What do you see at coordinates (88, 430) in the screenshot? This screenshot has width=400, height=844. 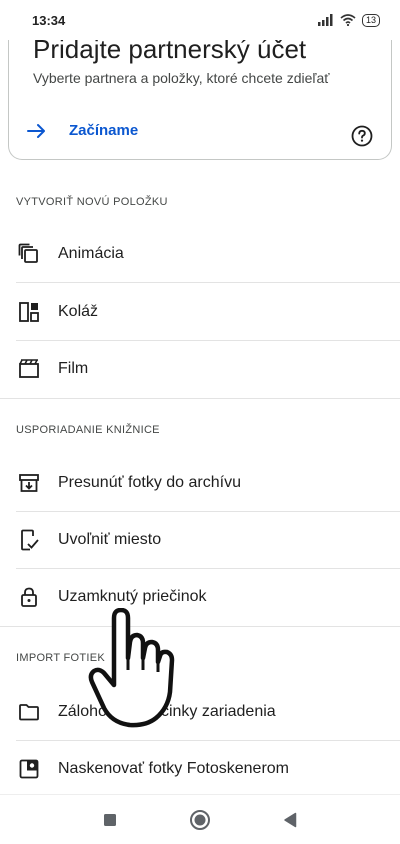 I see `section-header-organize: USPORIADANIE KNIŽNICE` at bounding box center [88, 430].